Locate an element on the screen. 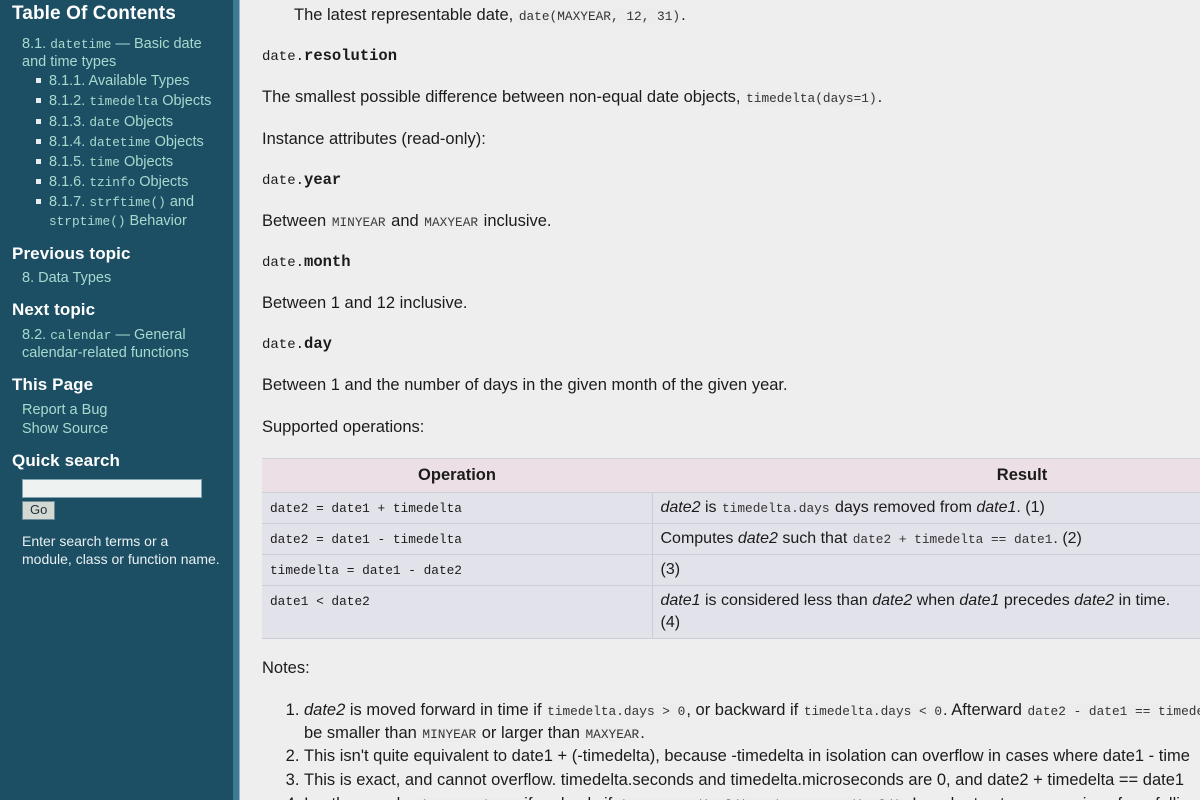 This screenshot has width=1200, height=800. cell-operation: date2 = date1 - timedelta is located at coordinates (457, 538).